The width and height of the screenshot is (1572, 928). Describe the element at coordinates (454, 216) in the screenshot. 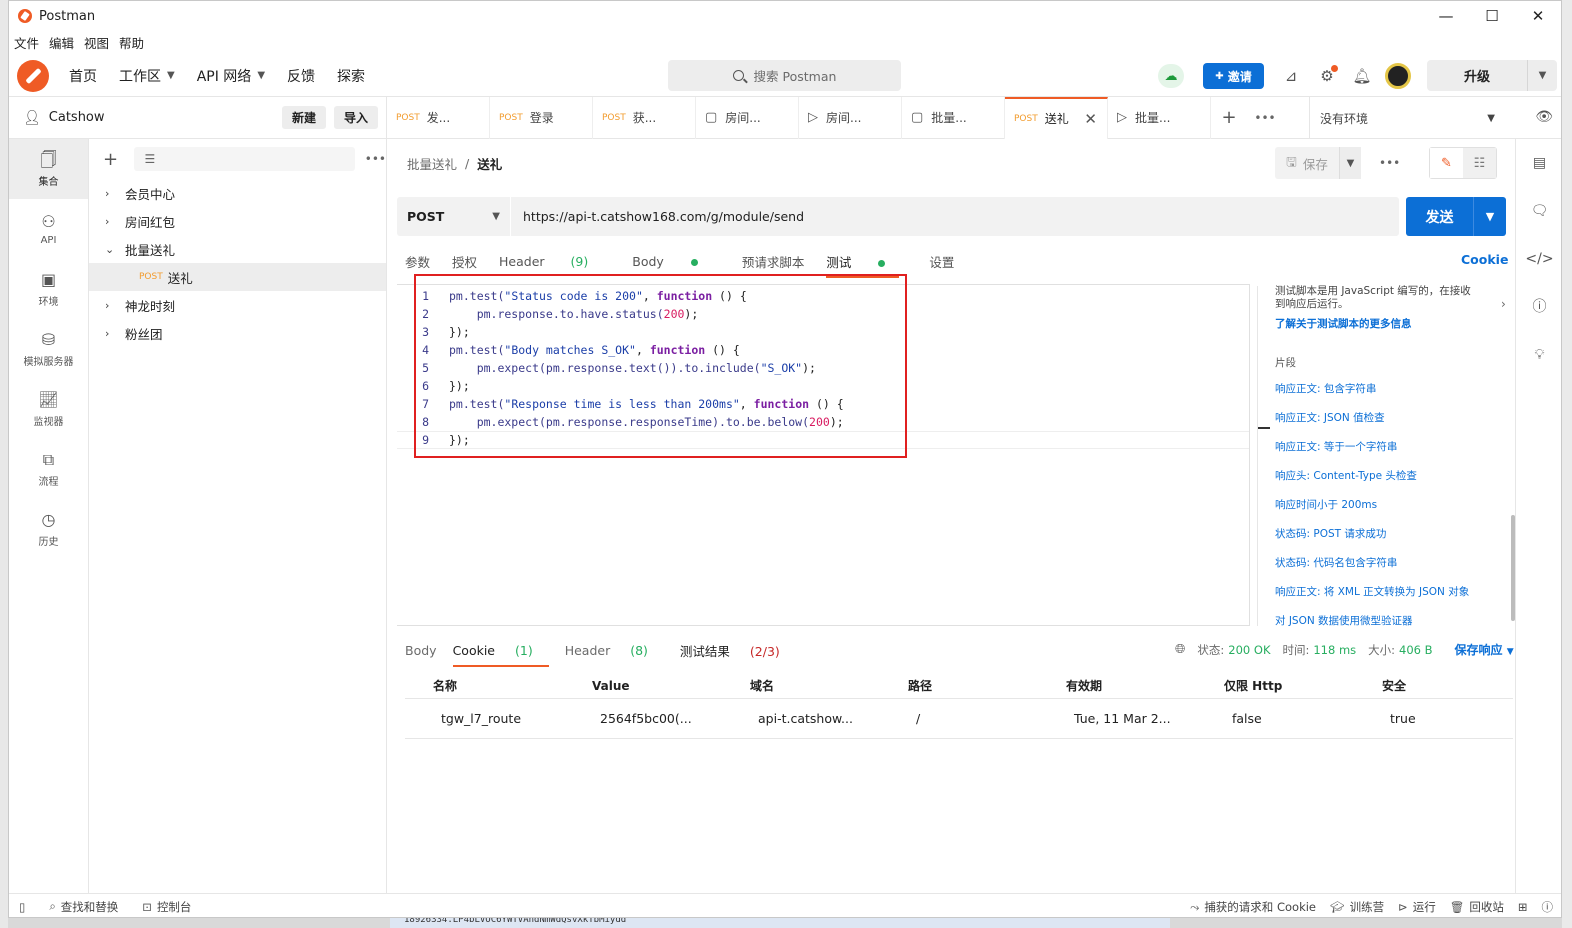

I see `method-select: POST ▼` at that location.